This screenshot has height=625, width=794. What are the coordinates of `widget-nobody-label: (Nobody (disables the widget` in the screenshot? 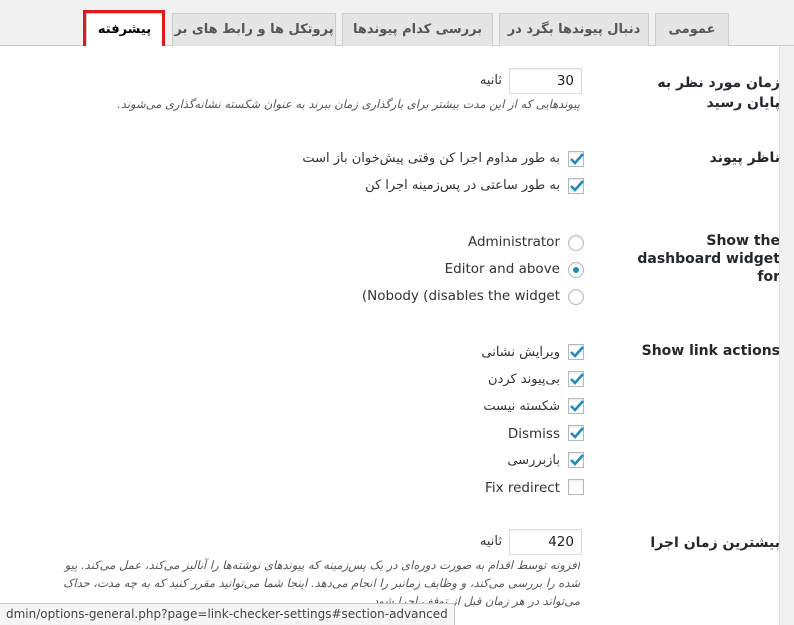 It's located at (460, 296).